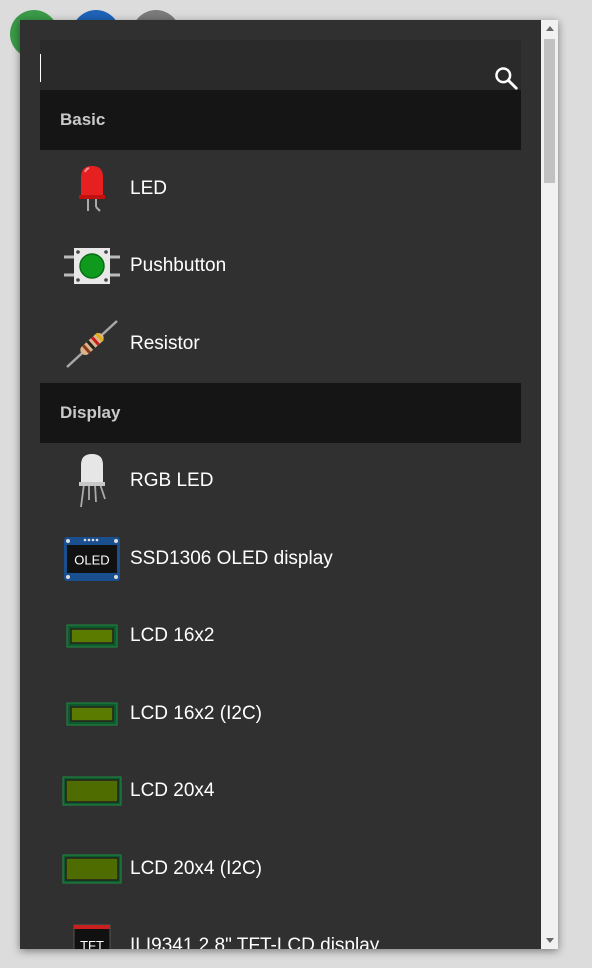 The width and height of the screenshot is (592, 968). I want to click on part-item-pushbutton: Pushbutton, so click(280, 267).